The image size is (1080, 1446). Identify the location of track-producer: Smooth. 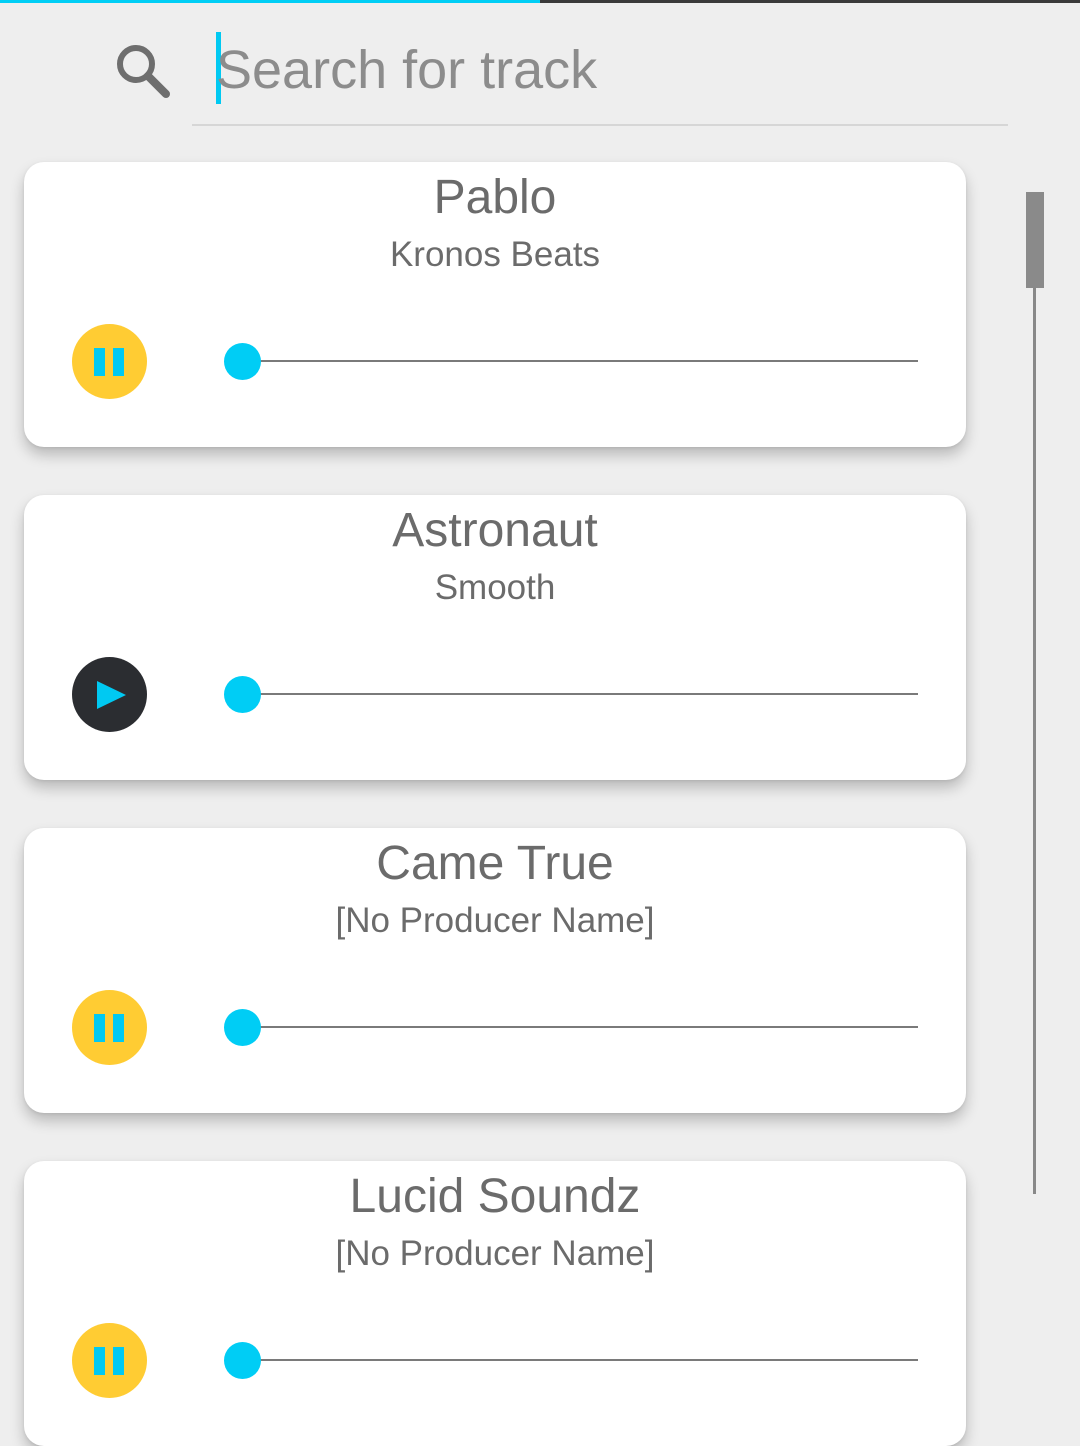
(495, 587).